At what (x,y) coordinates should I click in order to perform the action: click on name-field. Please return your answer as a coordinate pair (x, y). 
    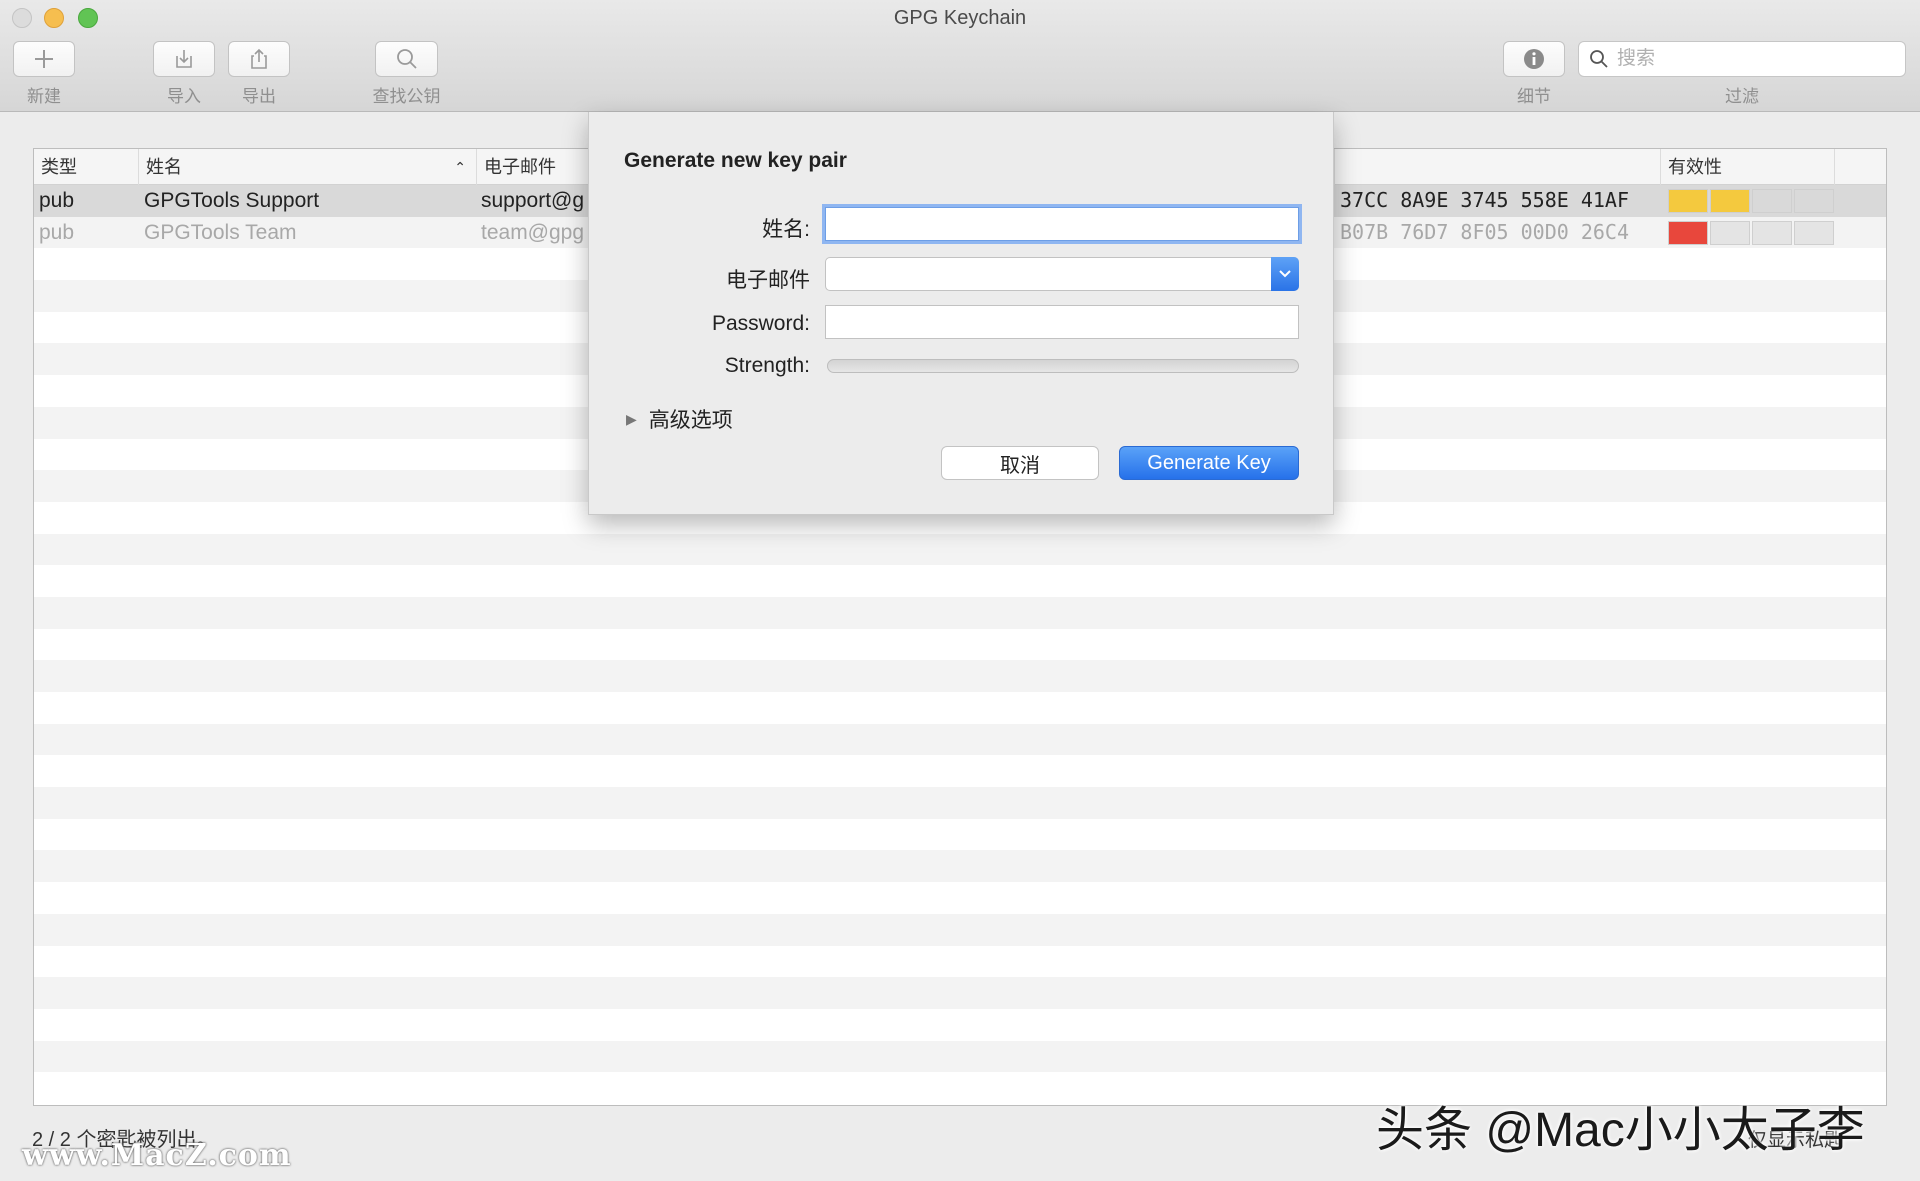
    Looking at the image, I should click on (1062, 224).